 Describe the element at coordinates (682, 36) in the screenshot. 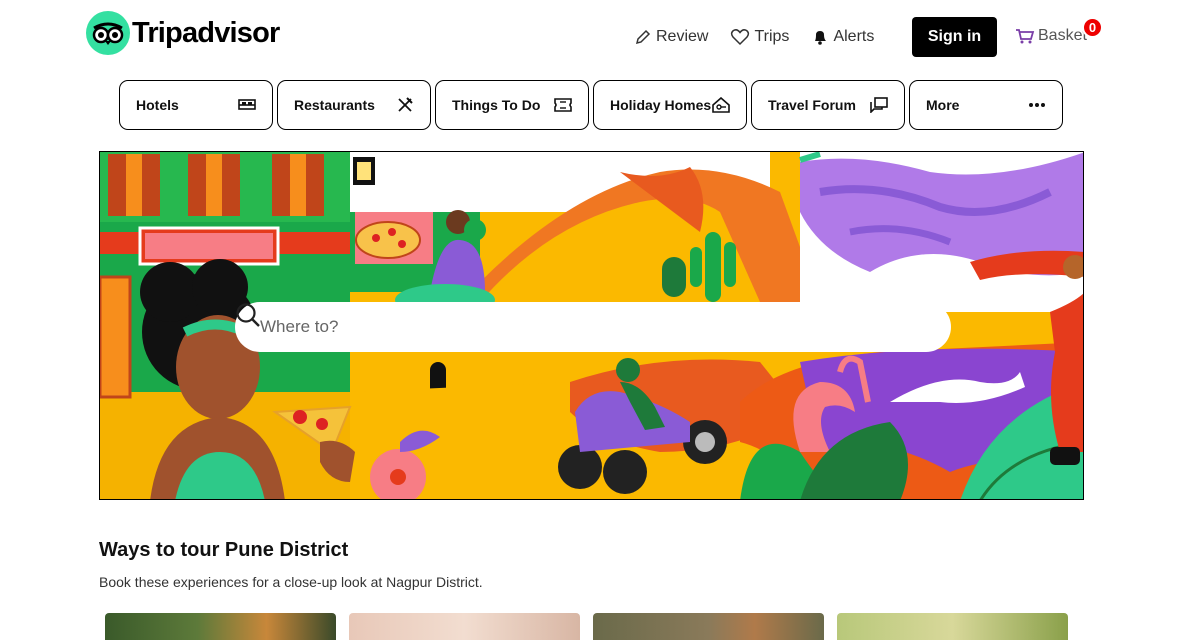

I see `review-label: Review` at that location.